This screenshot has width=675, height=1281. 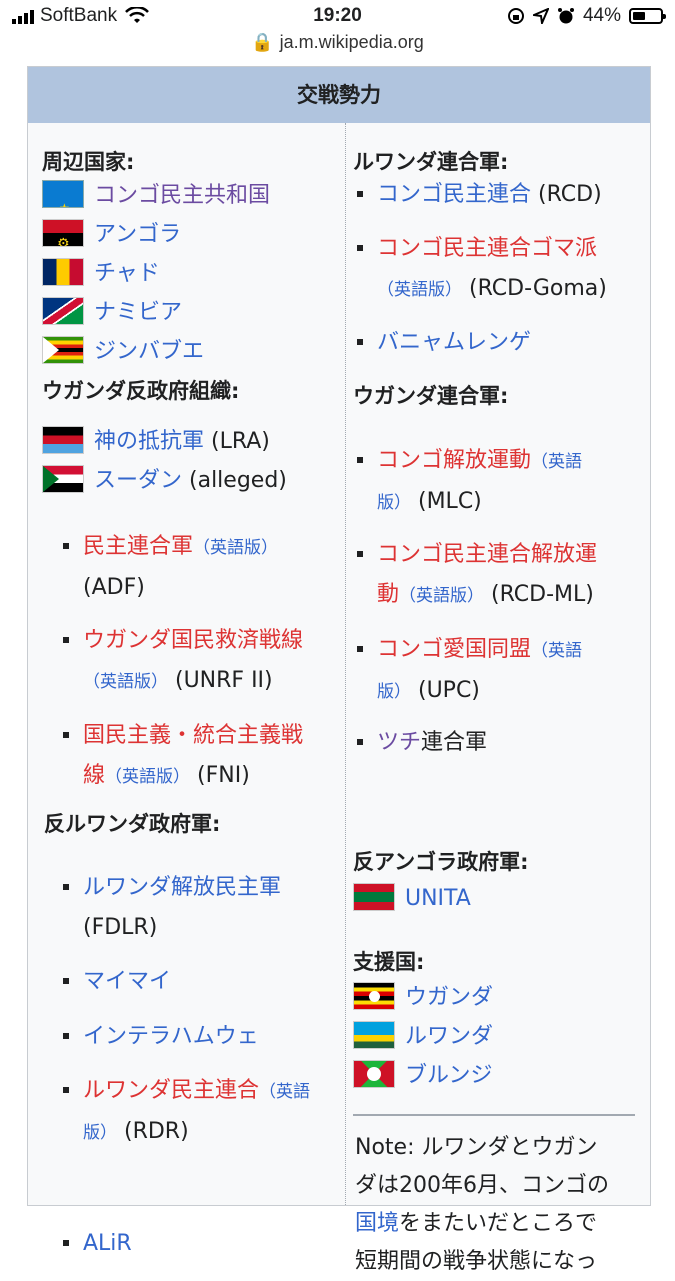 What do you see at coordinates (339, 95) in the screenshot?
I see `infobox-header: 交戦勢力` at bounding box center [339, 95].